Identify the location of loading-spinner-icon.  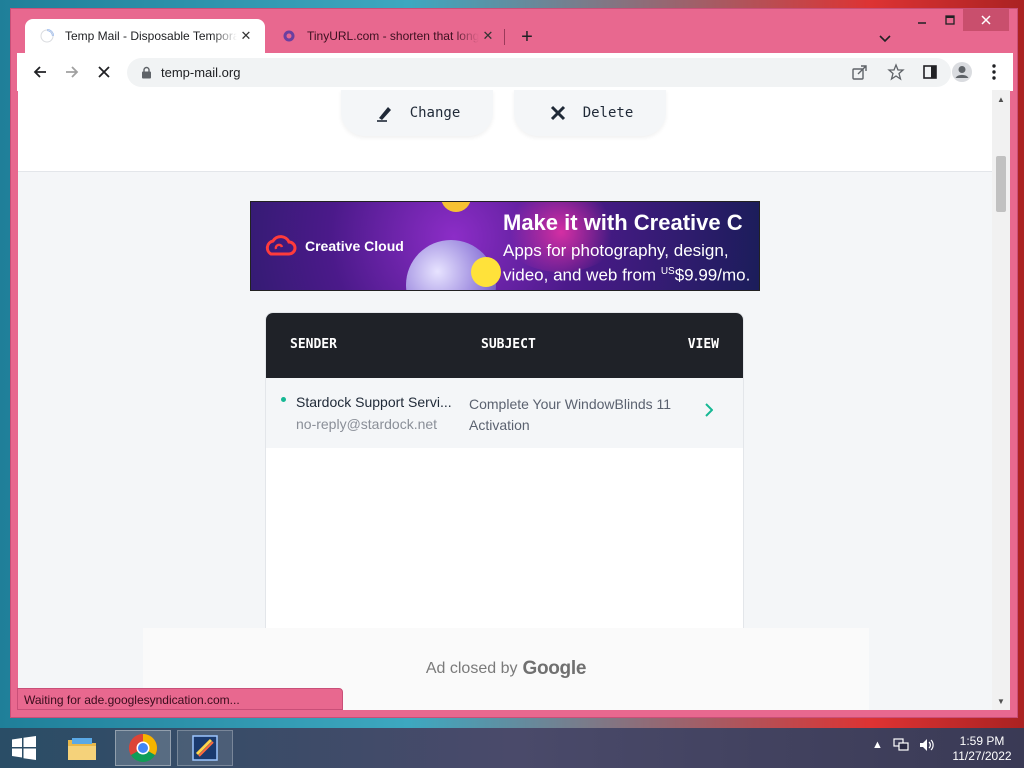
(47, 36).